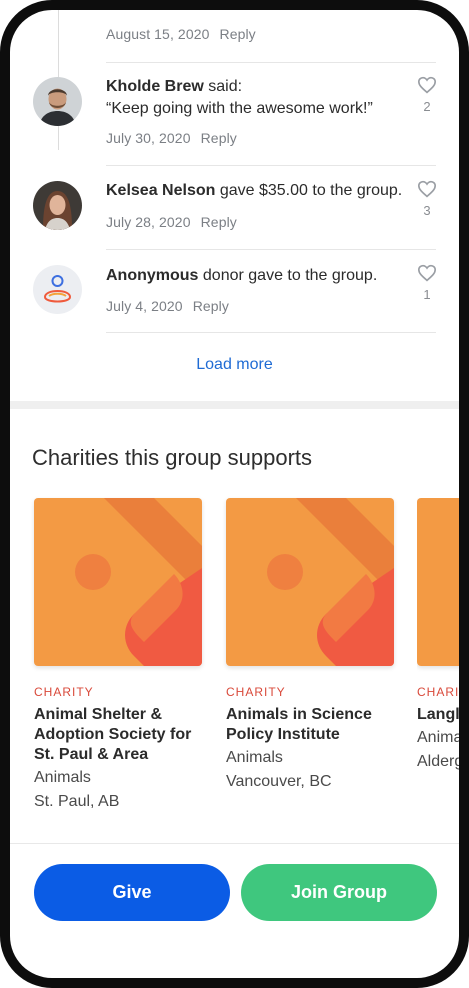 The width and height of the screenshot is (469, 988). I want to click on load-more-link: Load more, so click(234, 365).